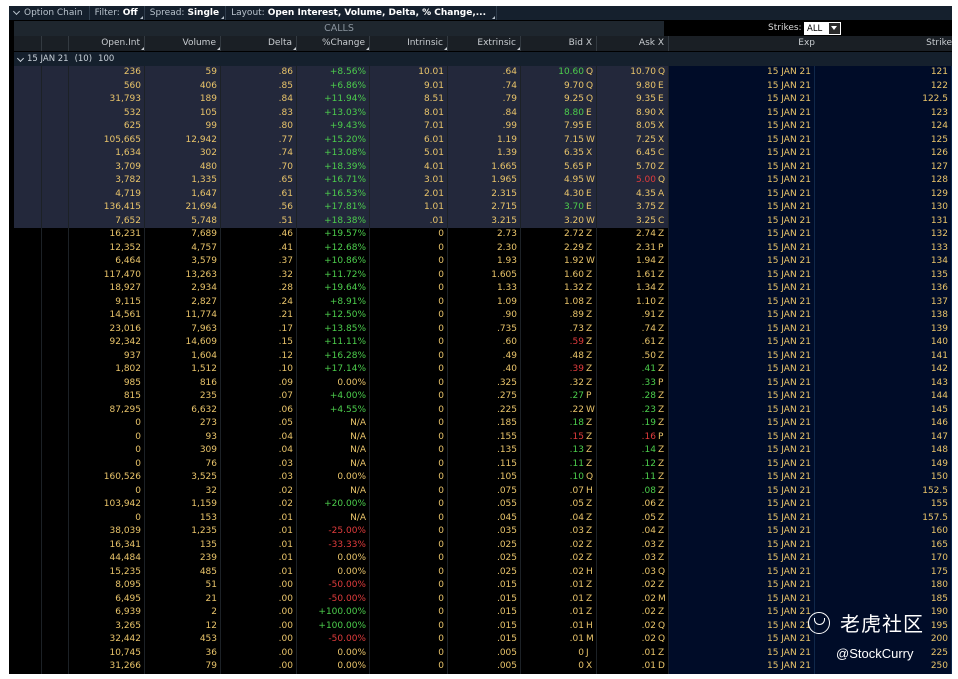 The width and height of the screenshot is (958, 679). Describe the element at coordinates (559, 356) in the screenshot. I see `cell-bid: .48 Z` at that location.